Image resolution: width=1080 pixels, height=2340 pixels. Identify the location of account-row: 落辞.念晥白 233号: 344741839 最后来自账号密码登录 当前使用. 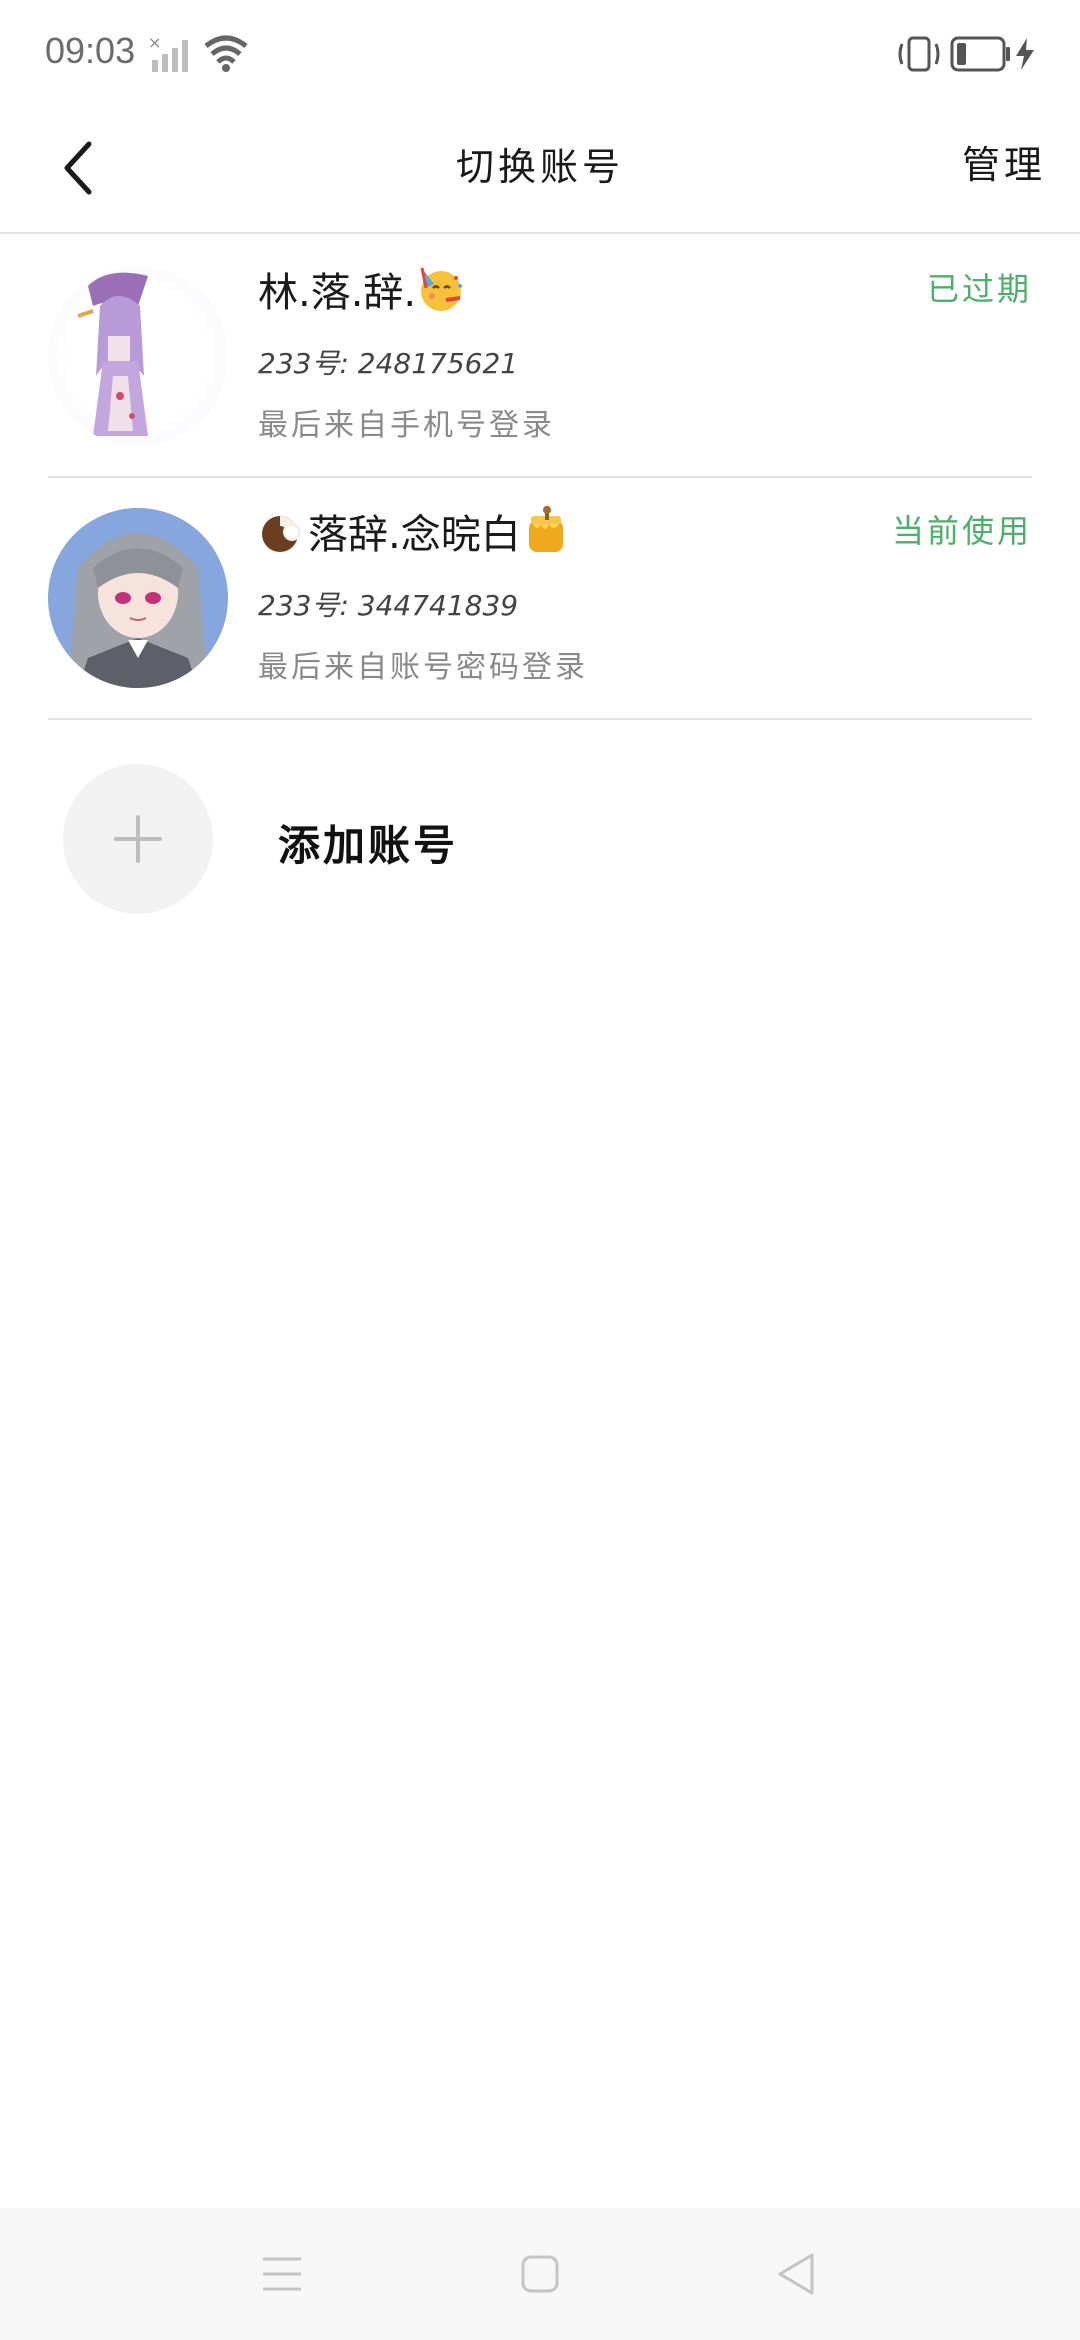
(540, 600).